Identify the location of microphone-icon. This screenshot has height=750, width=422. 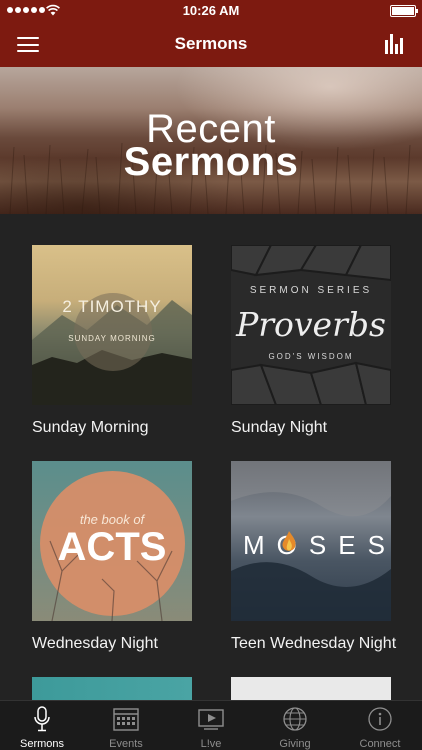
(42, 719).